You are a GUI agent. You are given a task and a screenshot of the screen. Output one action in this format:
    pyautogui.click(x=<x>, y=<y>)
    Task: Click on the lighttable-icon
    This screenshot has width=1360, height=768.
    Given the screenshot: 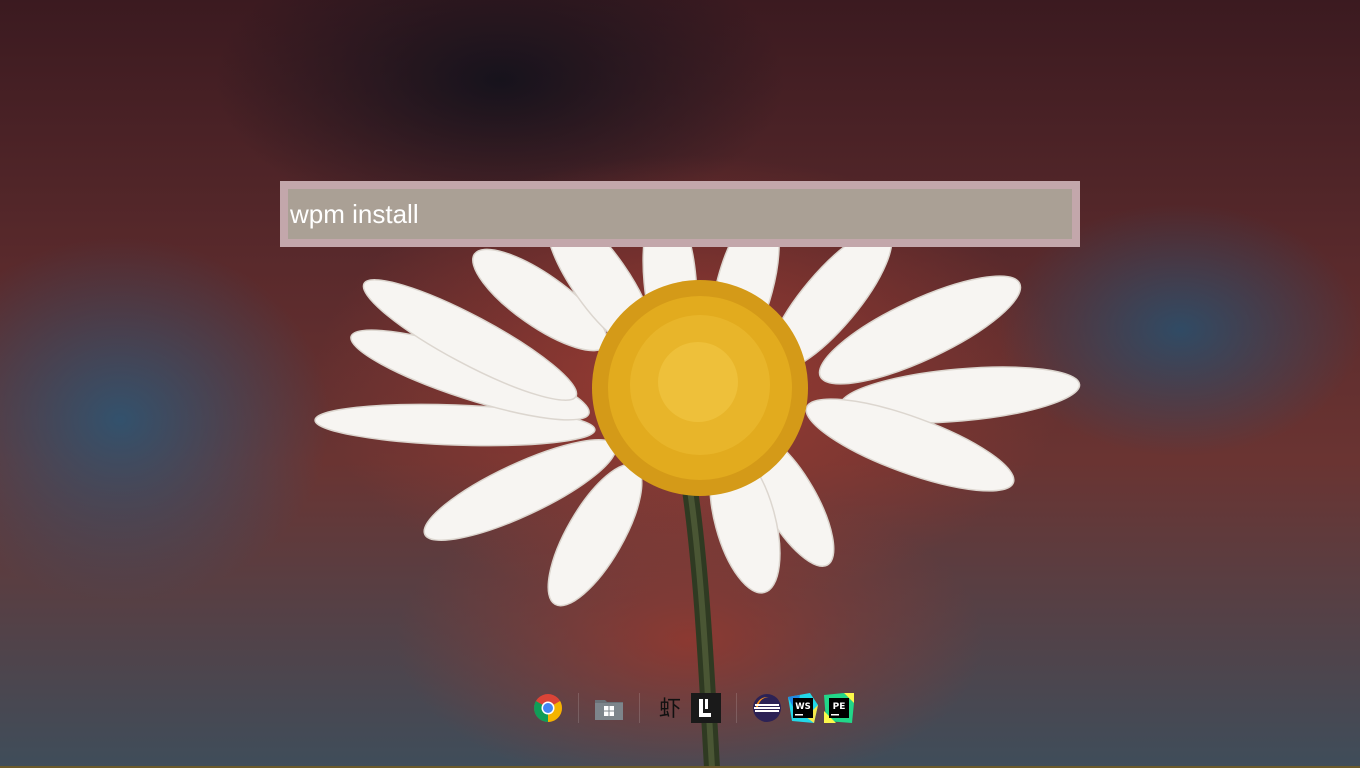 What is the action you would take?
    pyautogui.click(x=706, y=708)
    